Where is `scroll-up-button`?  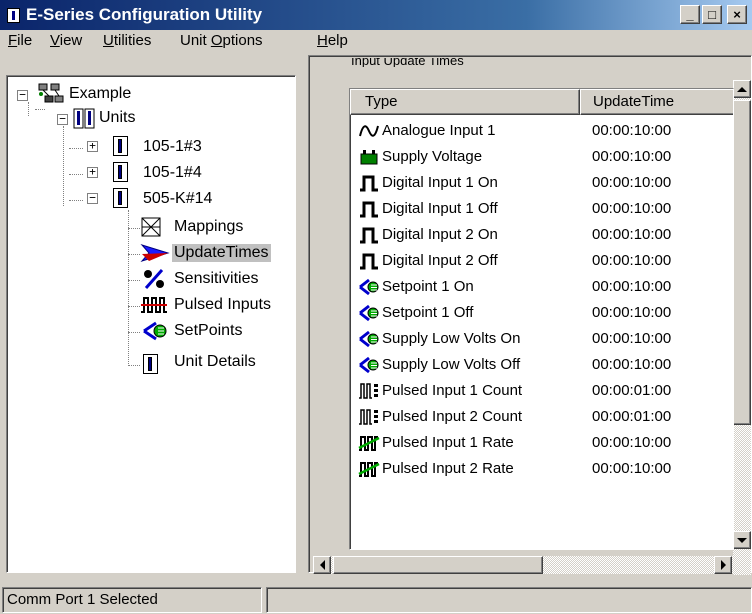
scroll-up-button is located at coordinates (742, 89).